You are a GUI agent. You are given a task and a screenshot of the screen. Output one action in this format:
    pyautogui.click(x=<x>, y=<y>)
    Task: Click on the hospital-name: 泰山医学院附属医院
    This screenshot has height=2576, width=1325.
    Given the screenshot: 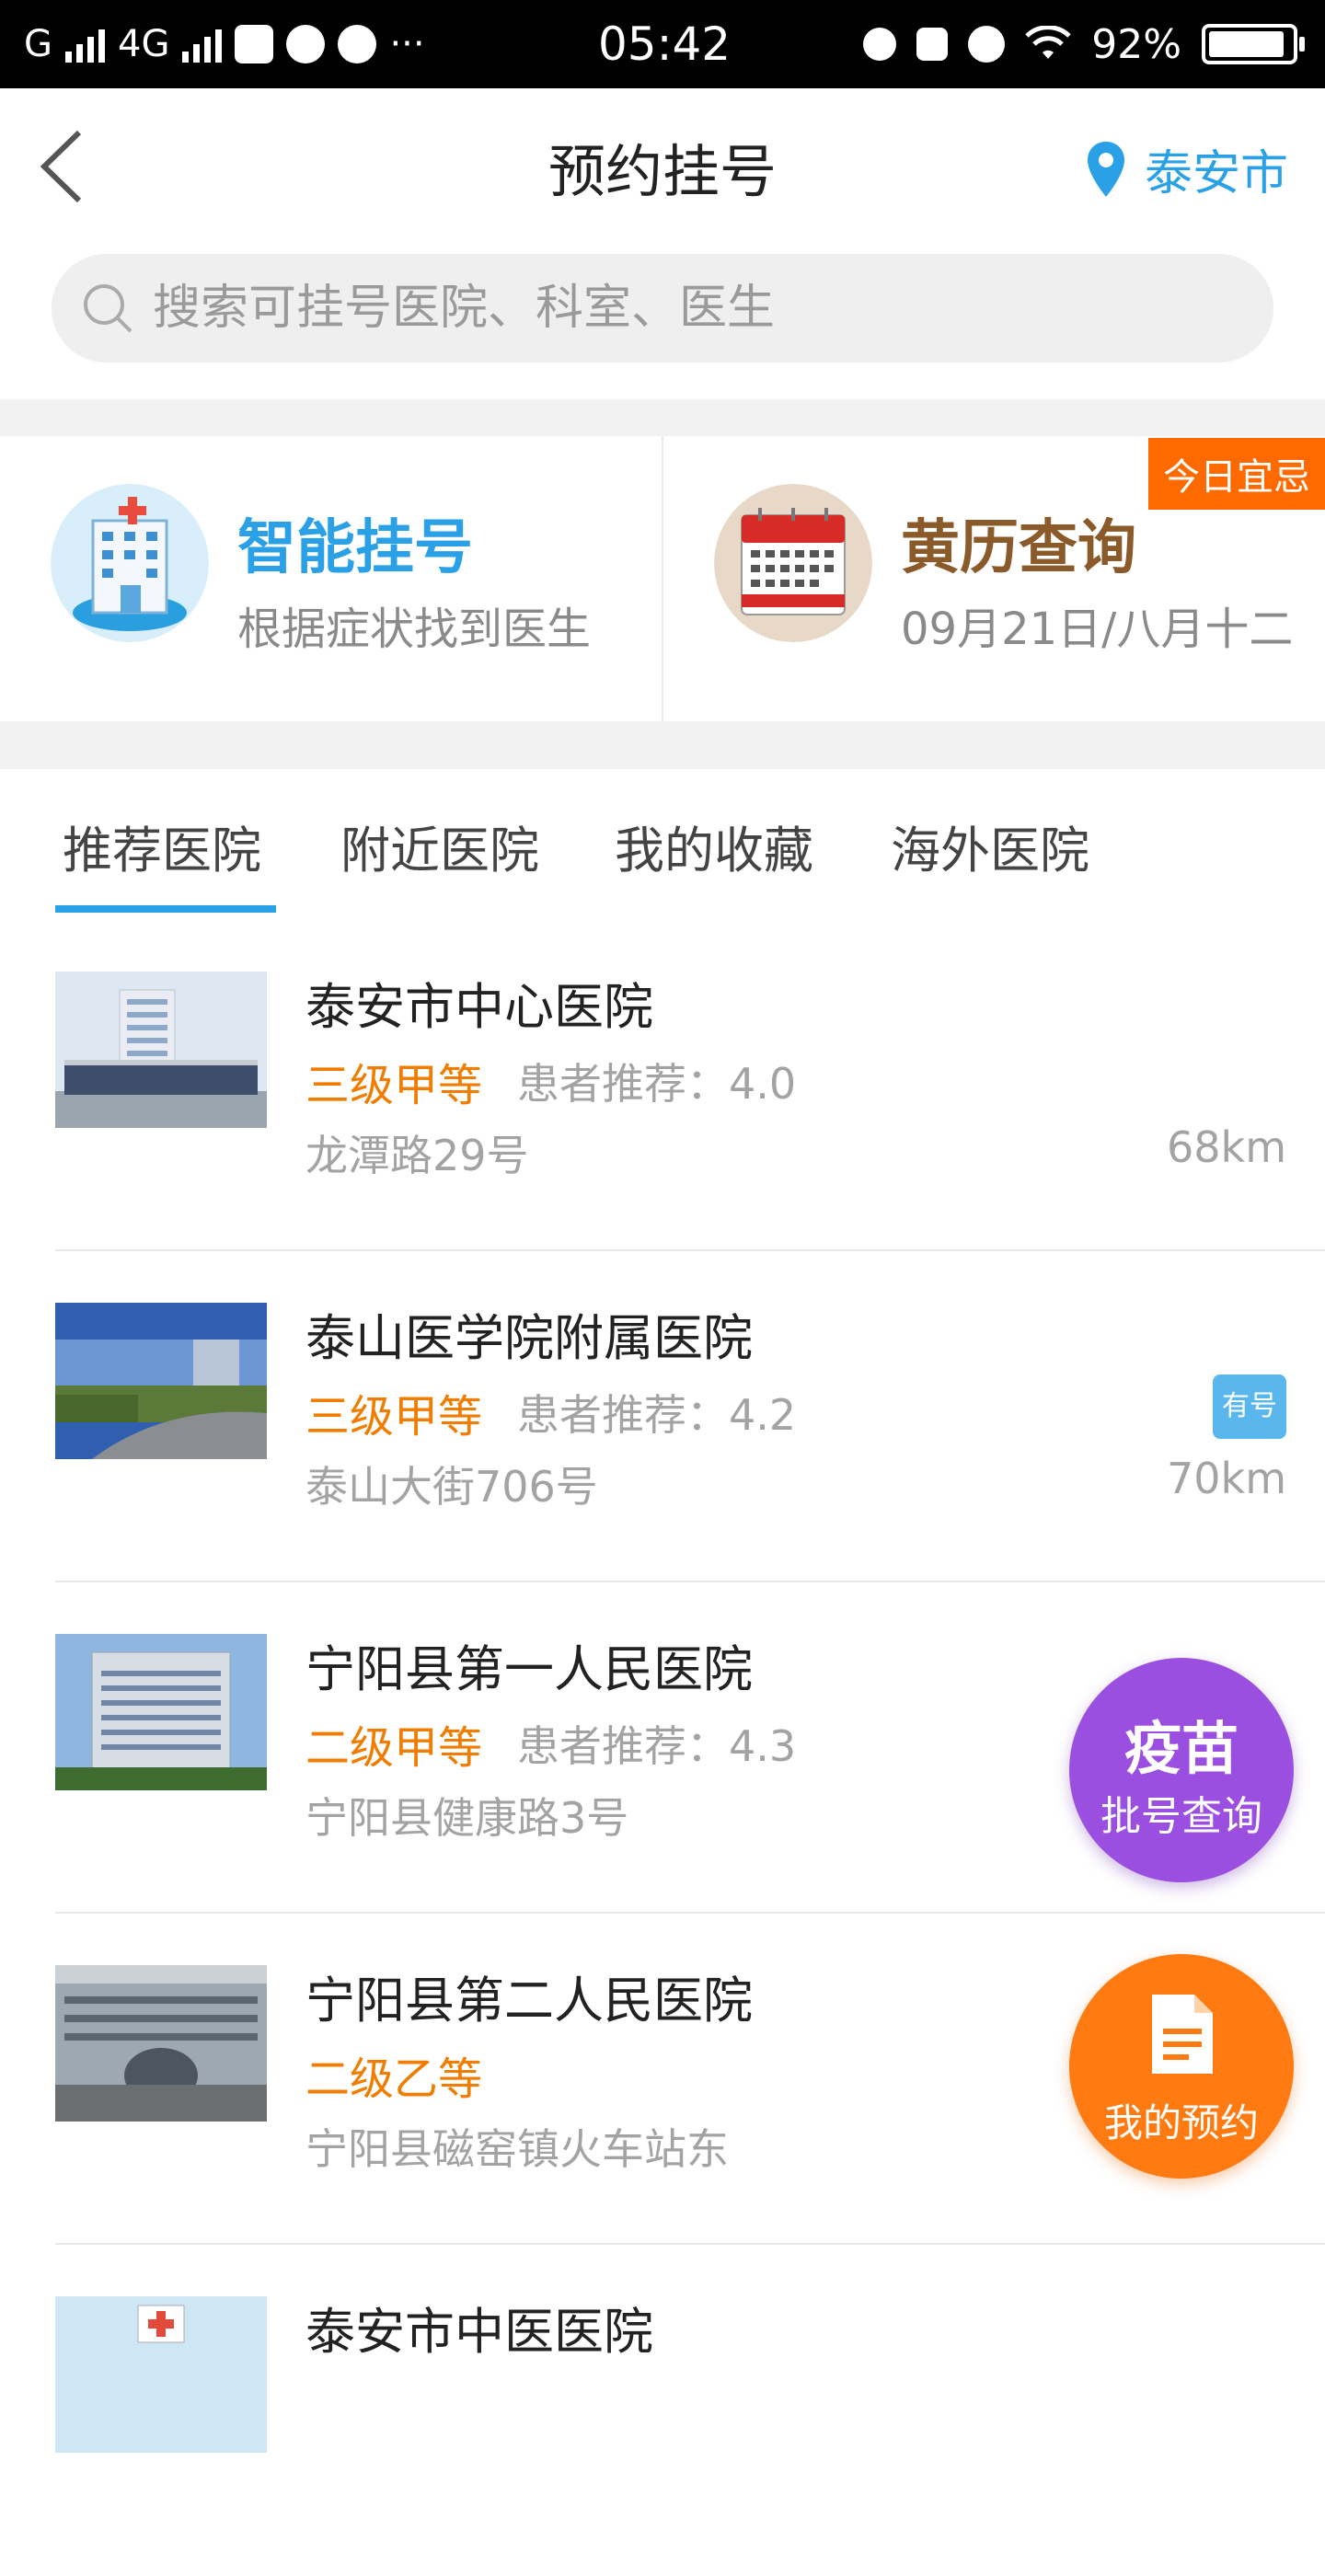 What is the action you would take?
    pyautogui.click(x=529, y=1338)
    